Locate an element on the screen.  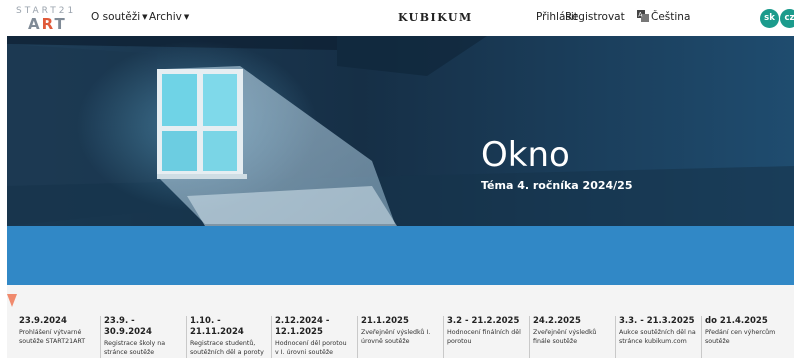
start21art-logo: START21 ART is located at coordinates (47, 19).